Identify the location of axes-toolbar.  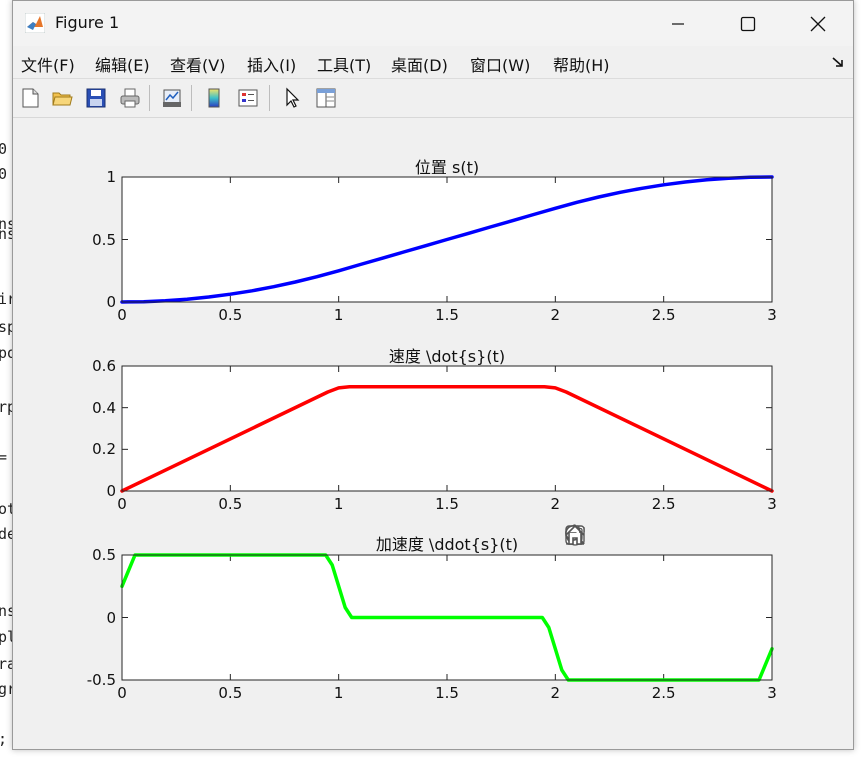
(666, 537).